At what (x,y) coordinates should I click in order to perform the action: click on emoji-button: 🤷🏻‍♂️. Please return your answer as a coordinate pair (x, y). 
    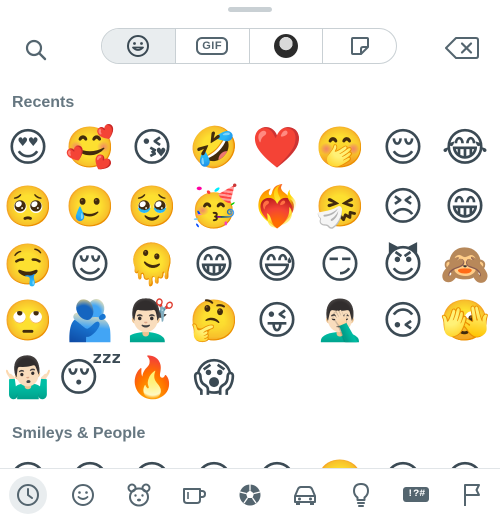
    Looking at the image, I should click on (28, 378).